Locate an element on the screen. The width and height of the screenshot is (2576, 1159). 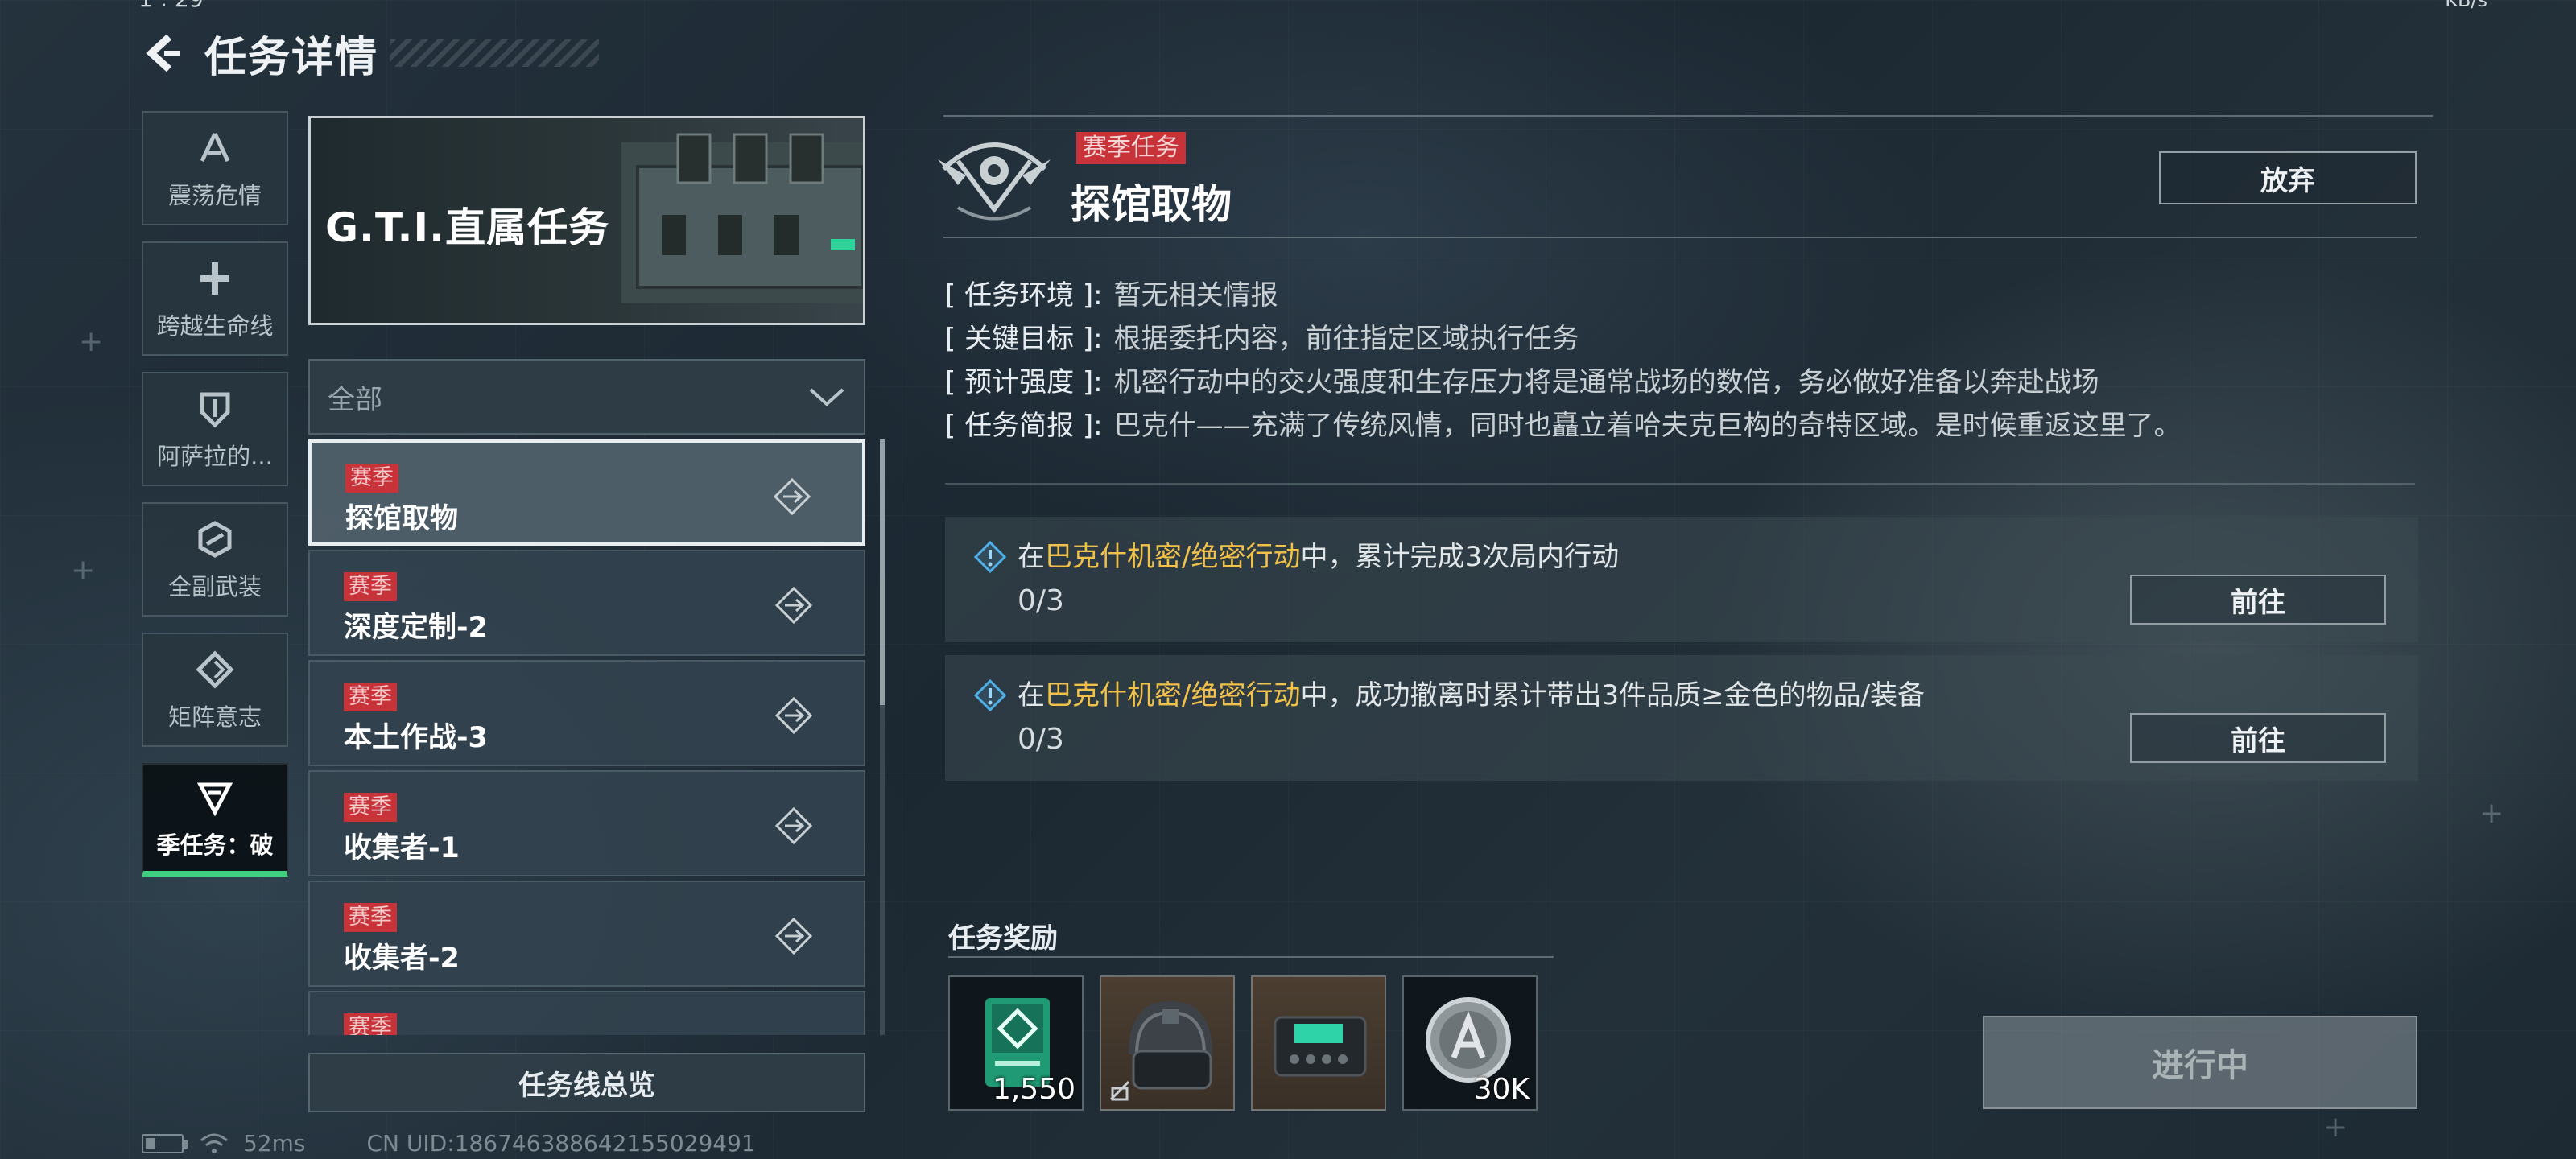
category-rail: 震荡危情 跨越生命线 阿萨拉的... 全副武装 矩阵意志 季任务：破 is located at coordinates (215, 502).